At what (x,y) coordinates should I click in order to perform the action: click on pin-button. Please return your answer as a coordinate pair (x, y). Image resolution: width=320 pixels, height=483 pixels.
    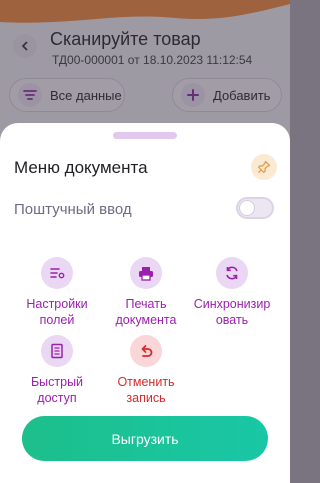
    Looking at the image, I should click on (264, 167).